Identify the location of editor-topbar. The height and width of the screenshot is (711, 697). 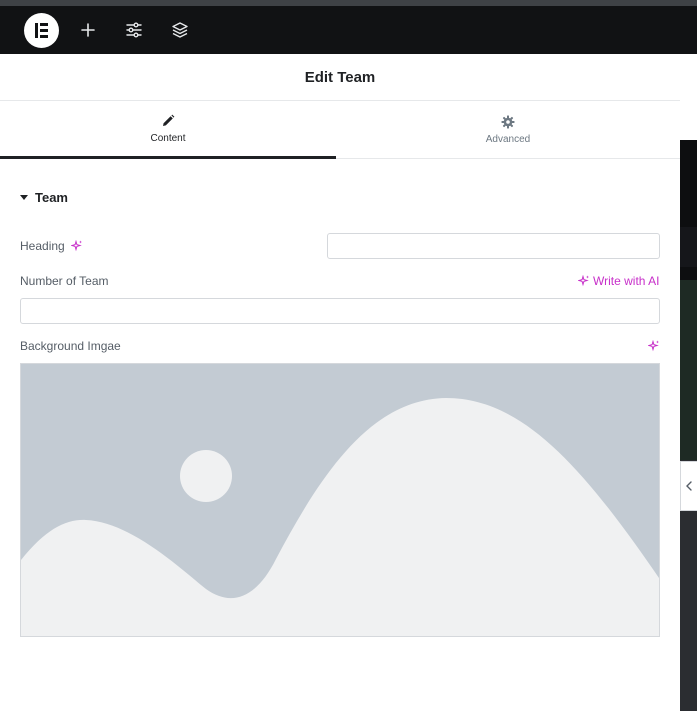
(348, 30).